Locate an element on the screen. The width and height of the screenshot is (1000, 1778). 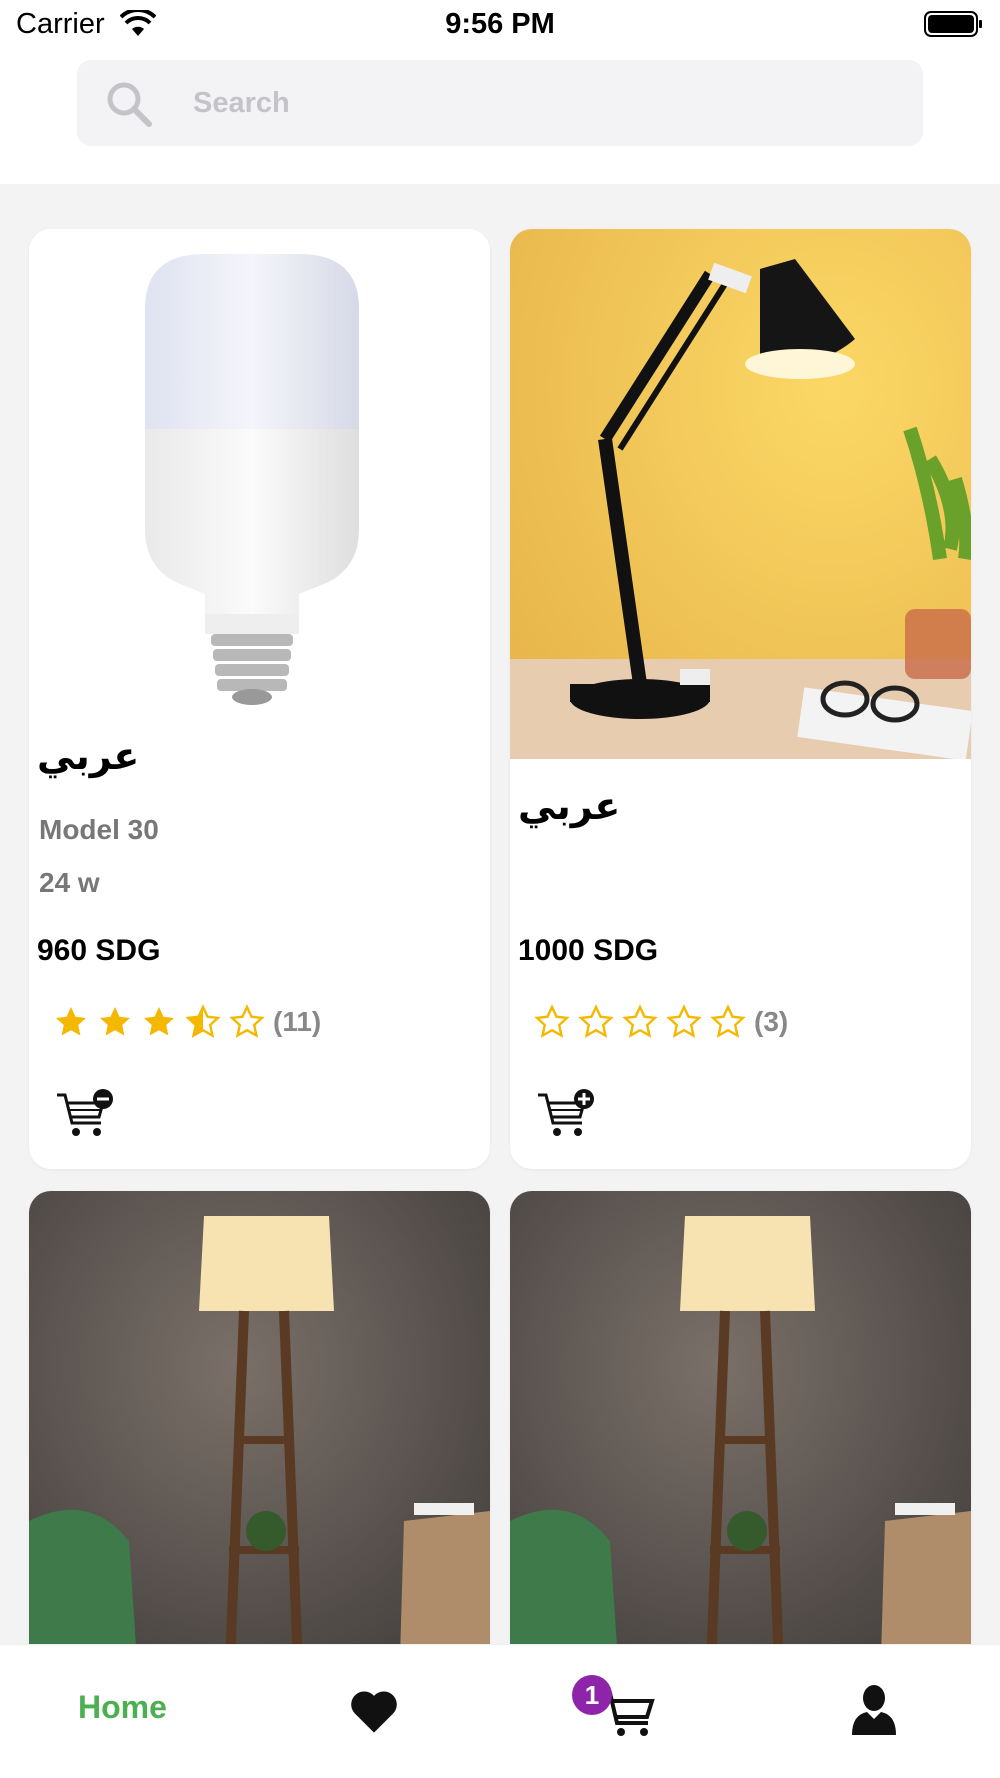
product-price: 960 SDG is located at coordinates (99, 950).